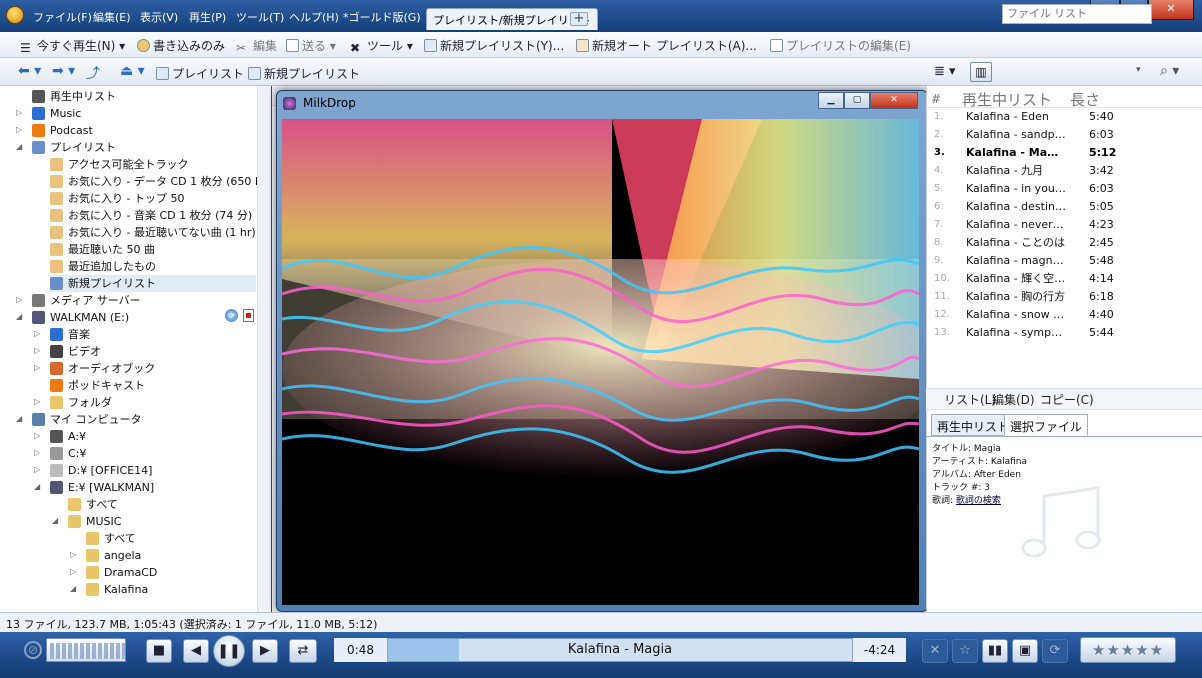 The height and width of the screenshot is (678, 1202). Describe the element at coordinates (1064, 135) in the screenshot. I see `playlist-row: 2. Kalafina - sandpiper 6:03` at that location.